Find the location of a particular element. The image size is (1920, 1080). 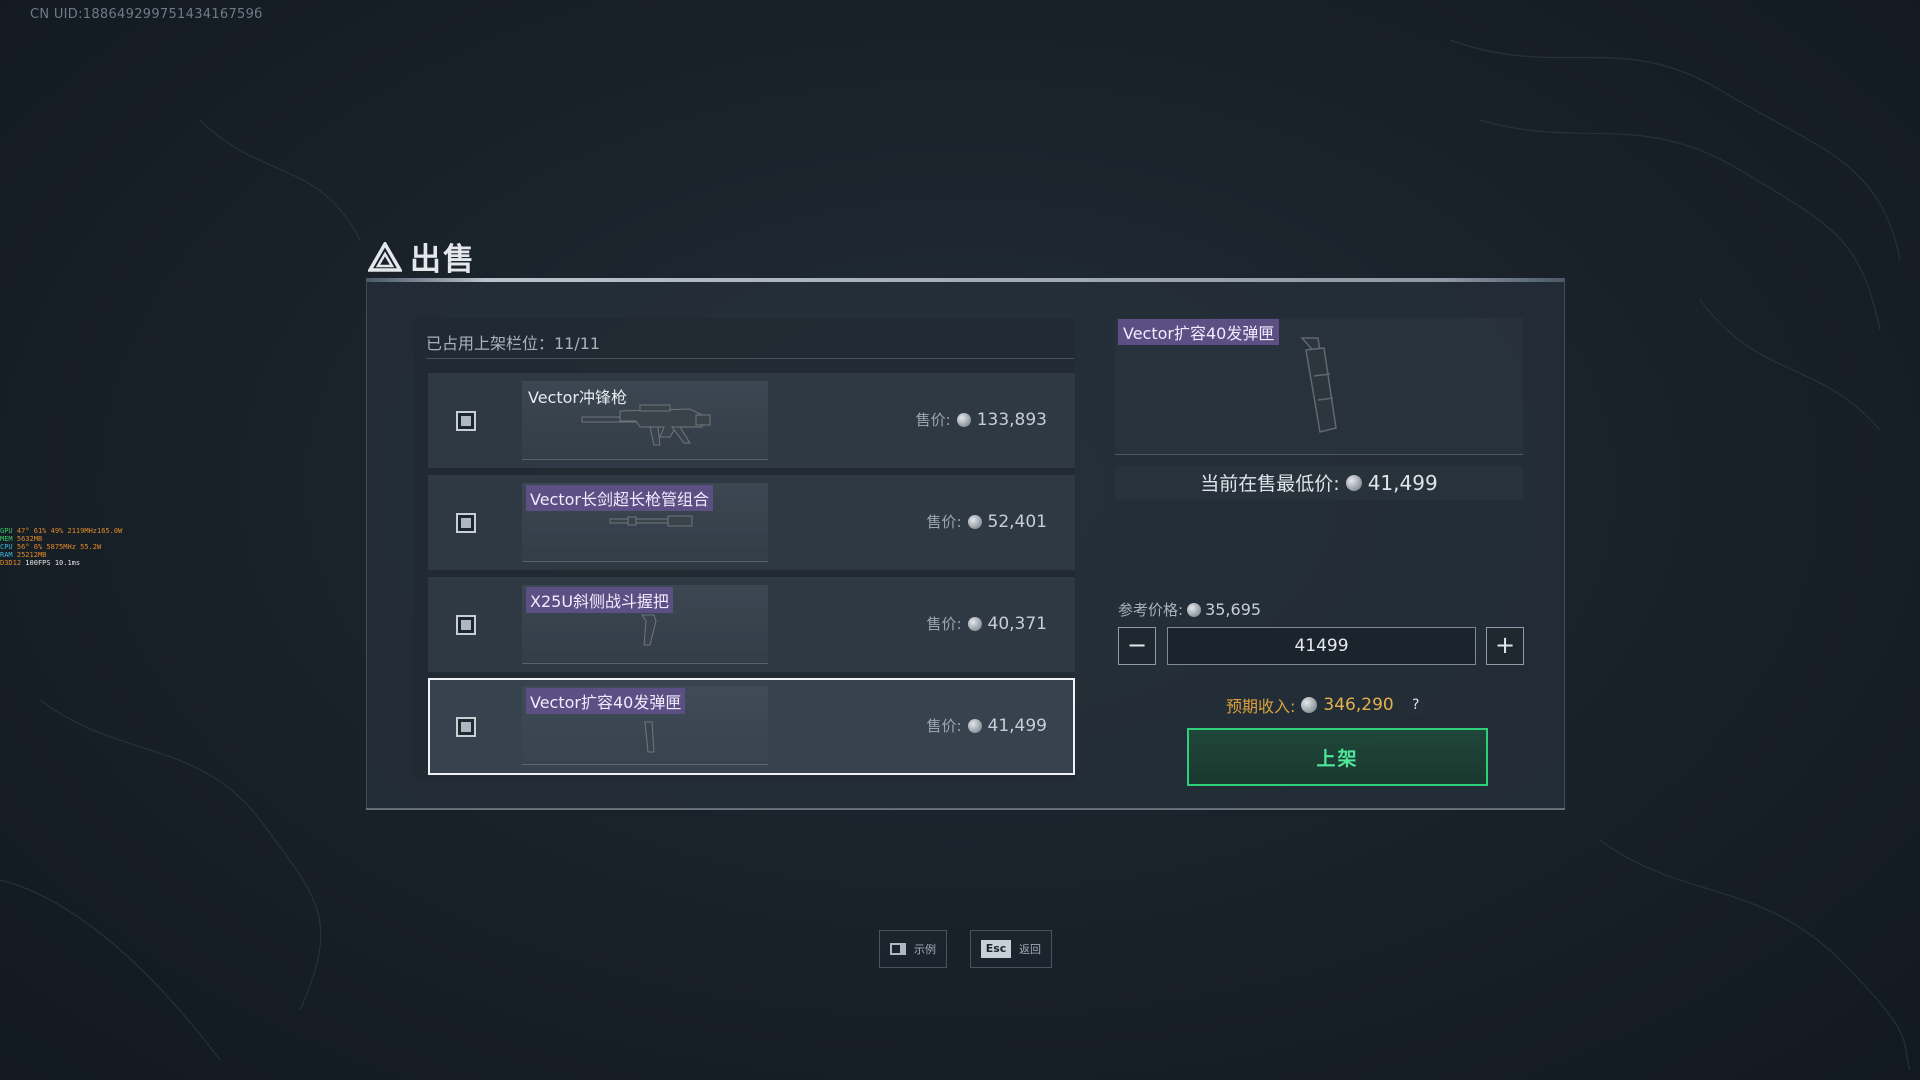

example-hint-label: 示例 is located at coordinates (925, 949).